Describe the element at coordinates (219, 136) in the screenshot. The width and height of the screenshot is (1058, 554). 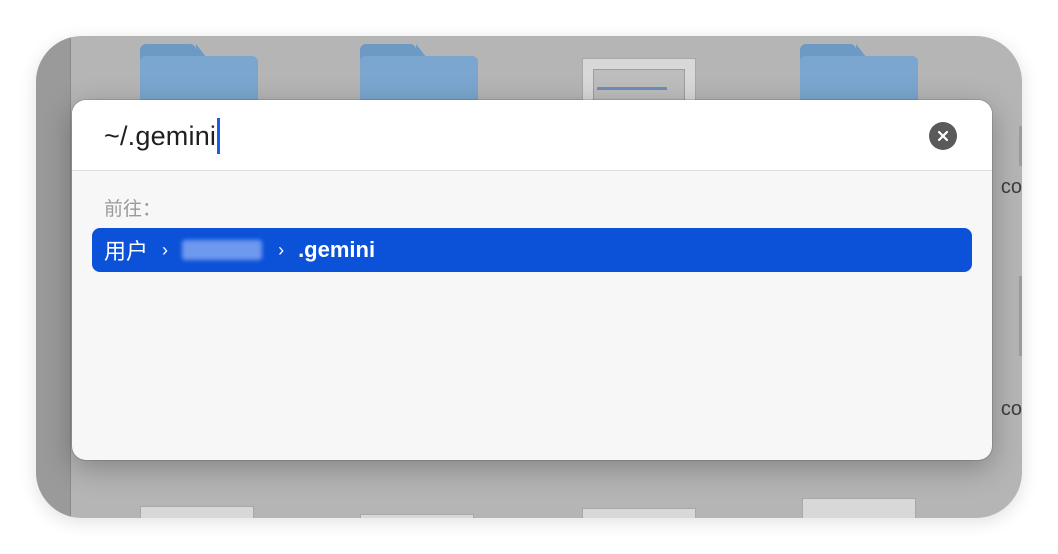
I see `text-caret` at that location.